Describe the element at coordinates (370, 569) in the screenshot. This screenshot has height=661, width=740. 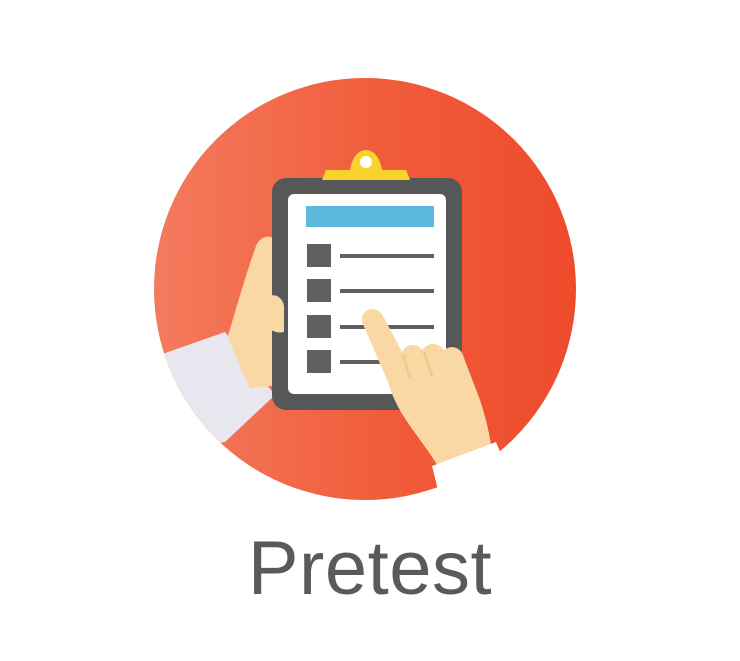
I see `pretest-label: Pretest` at that location.